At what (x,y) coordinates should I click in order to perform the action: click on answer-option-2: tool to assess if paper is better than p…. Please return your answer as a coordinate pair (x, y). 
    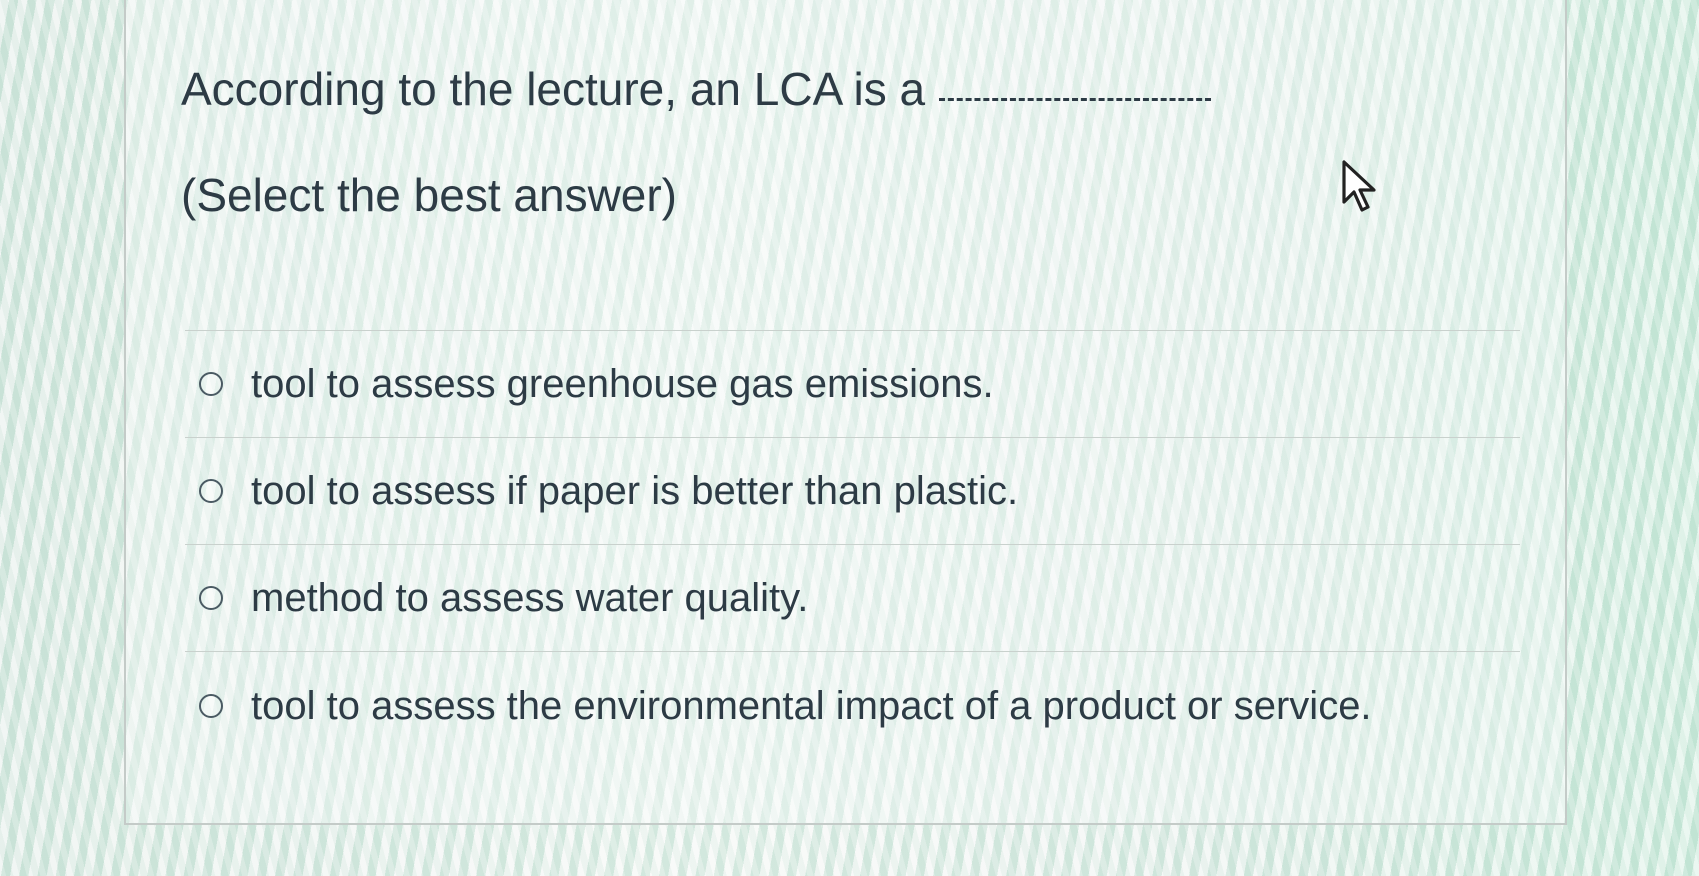
    Looking at the image, I should click on (852, 491).